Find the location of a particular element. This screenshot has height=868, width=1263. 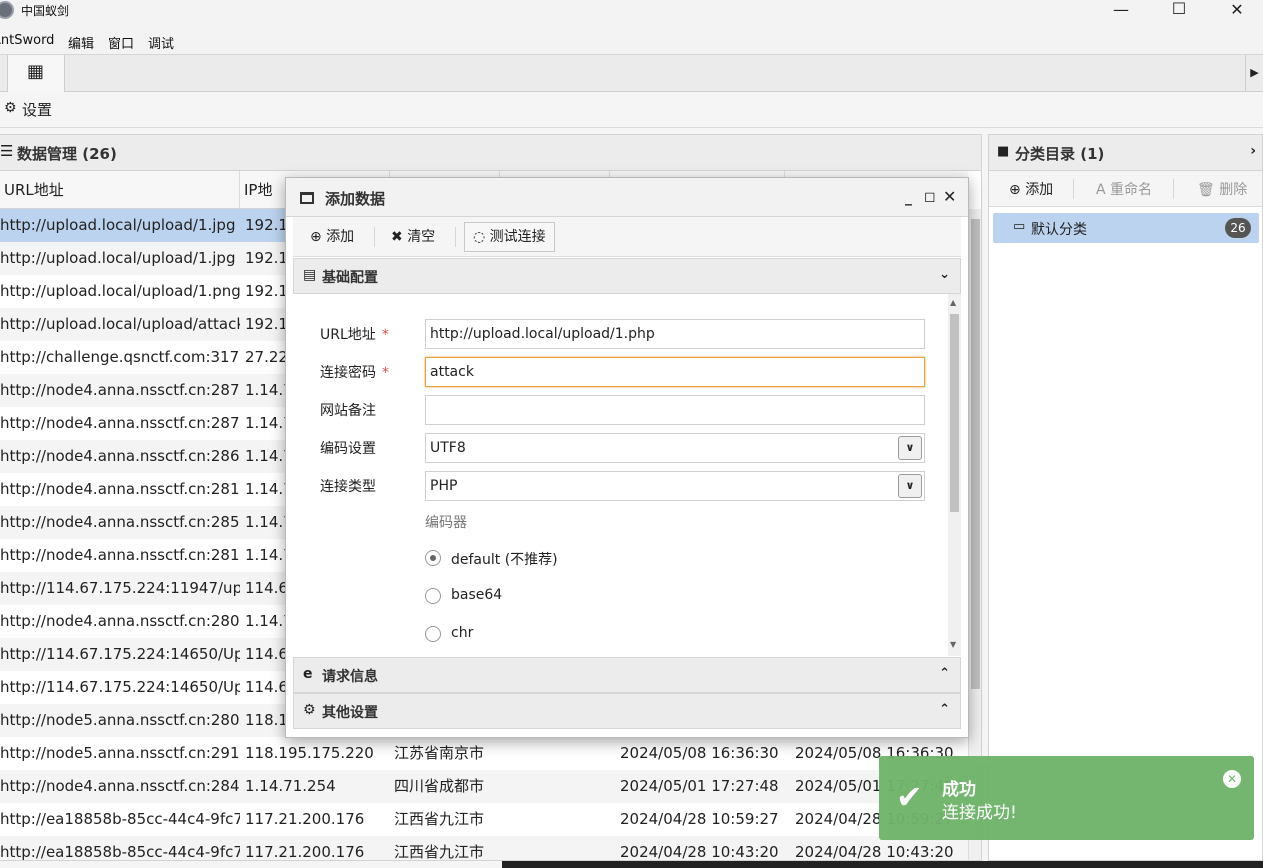

dialog-add-button: ⊕ 添加 is located at coordinates (332, 237).